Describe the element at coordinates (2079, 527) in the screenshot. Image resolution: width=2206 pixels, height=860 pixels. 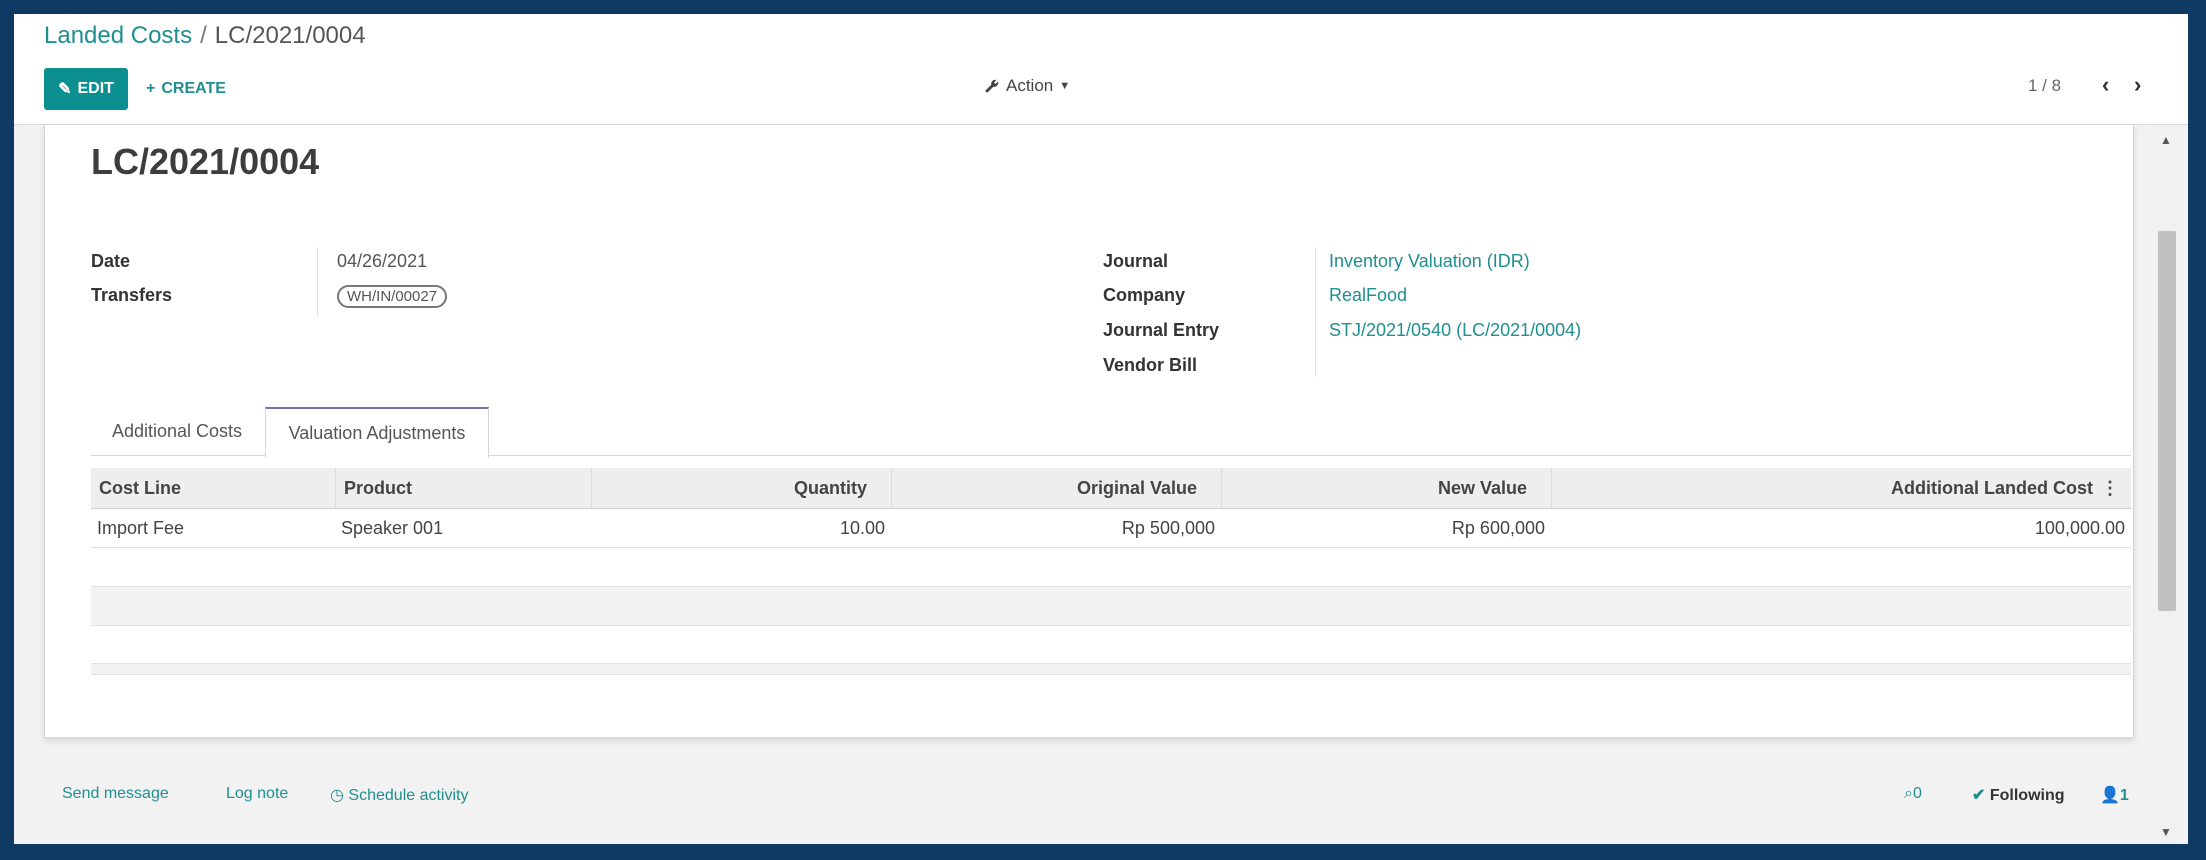
I see `cell-additional-landed-cost: 100,000.00` at that location.